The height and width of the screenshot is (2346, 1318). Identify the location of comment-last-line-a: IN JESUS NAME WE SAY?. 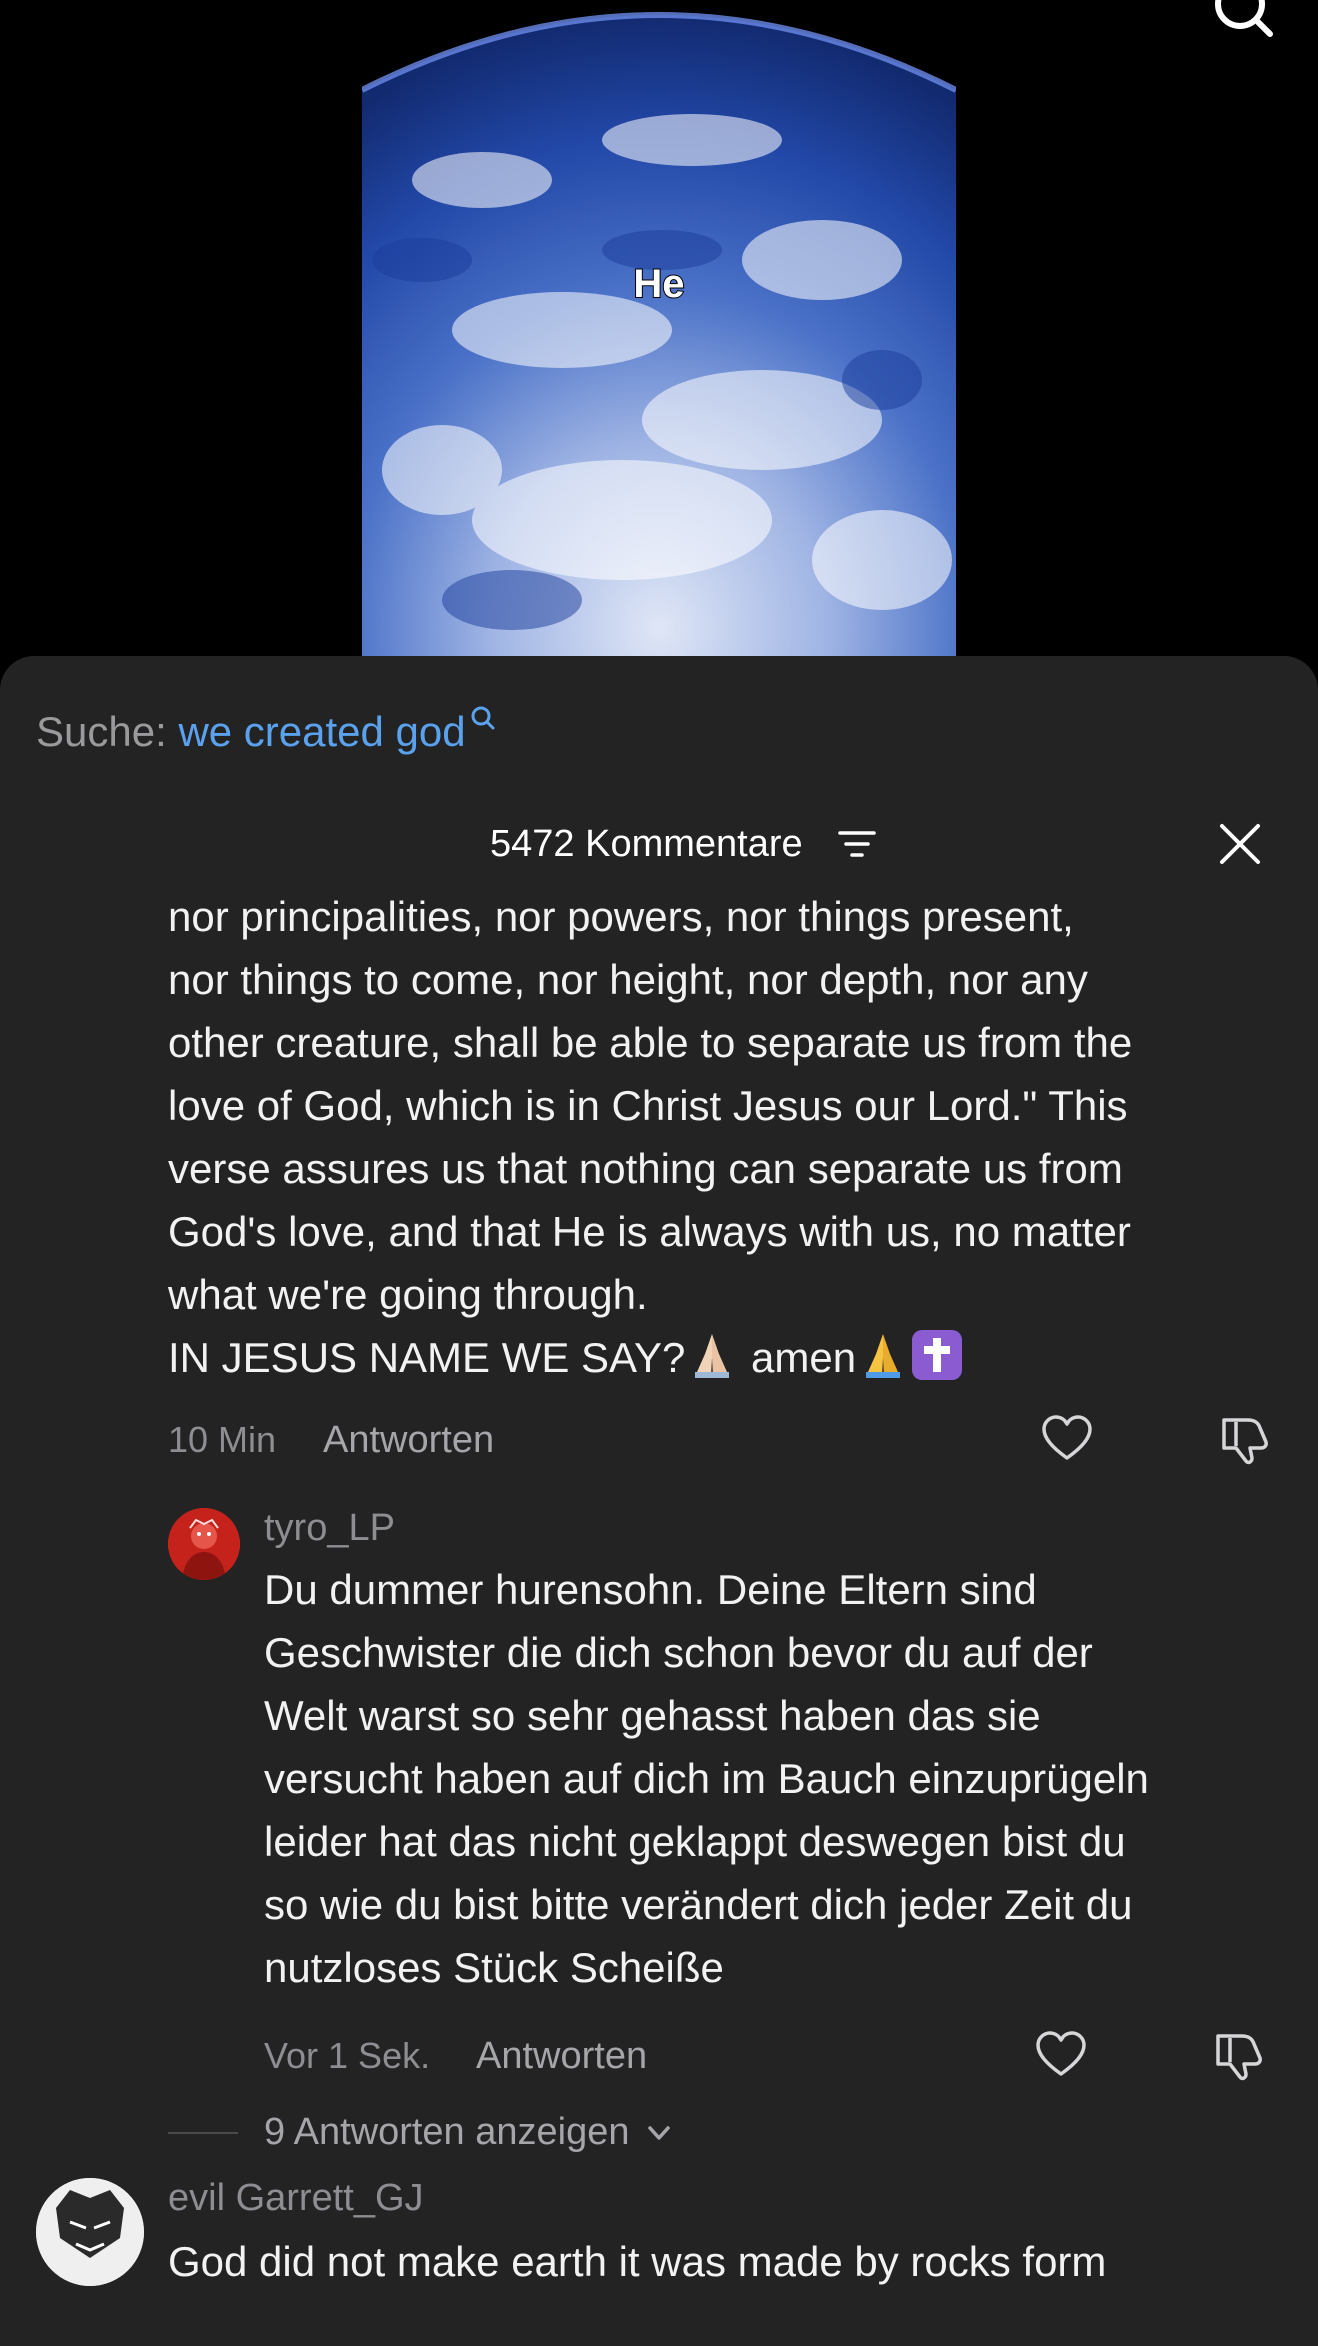
(427, 1357).